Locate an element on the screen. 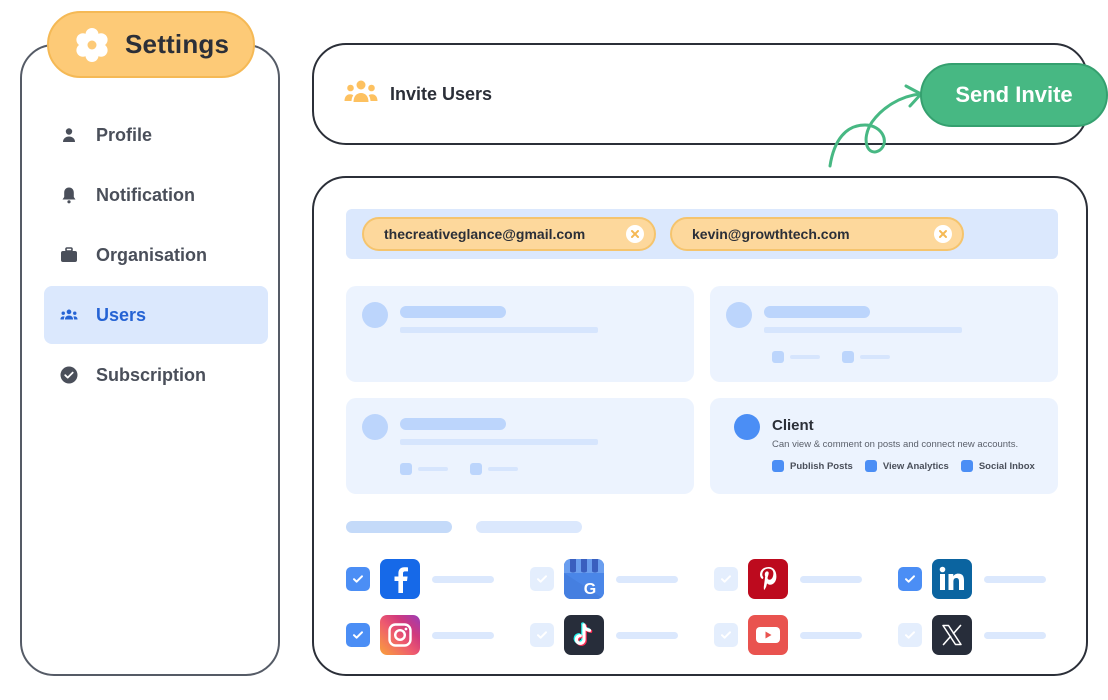 This screenshot has height=700, width=1108. checkbox-linkedin is located at coordinates (910, 579).